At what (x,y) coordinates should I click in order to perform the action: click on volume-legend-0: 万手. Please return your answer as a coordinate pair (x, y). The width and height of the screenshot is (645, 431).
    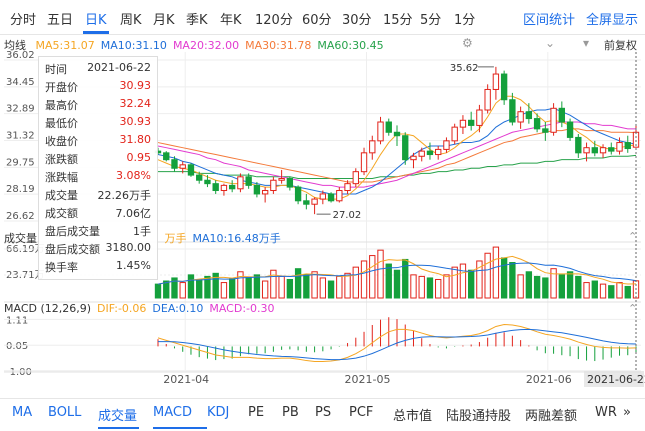
    Looking at the image, I should click on (175, 238).